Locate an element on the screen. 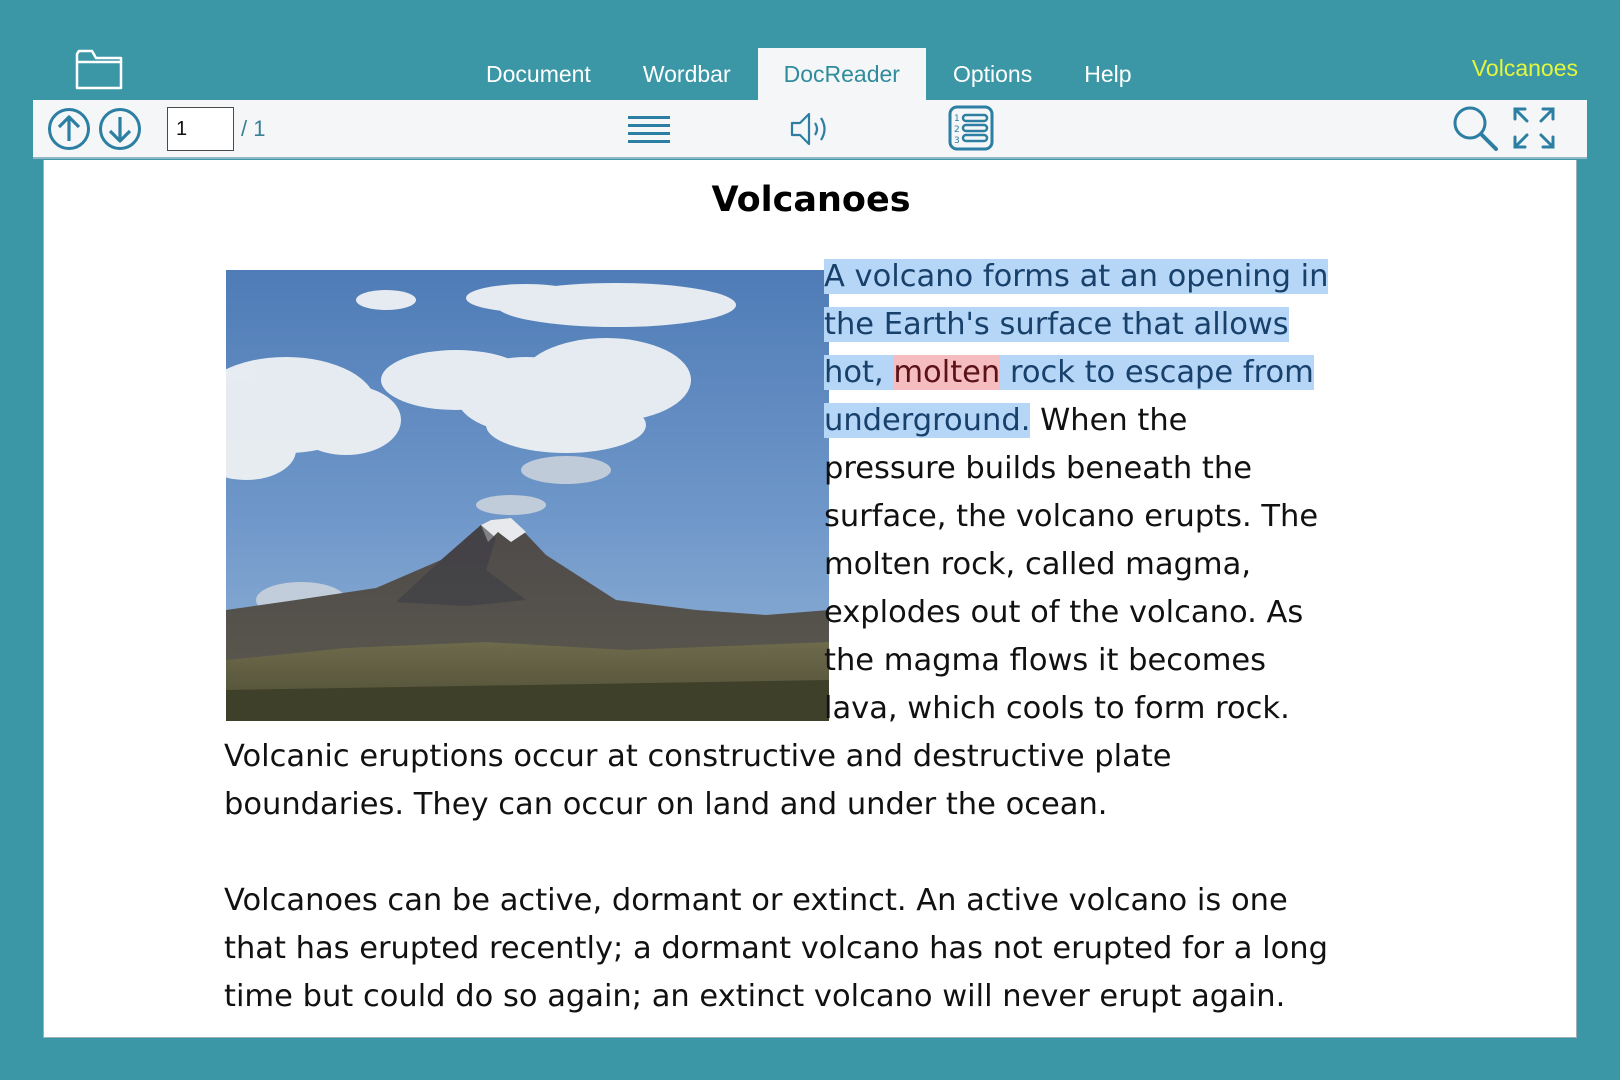  text-line: lava, which cools to form rock. is located at coordinates (1057, 708).